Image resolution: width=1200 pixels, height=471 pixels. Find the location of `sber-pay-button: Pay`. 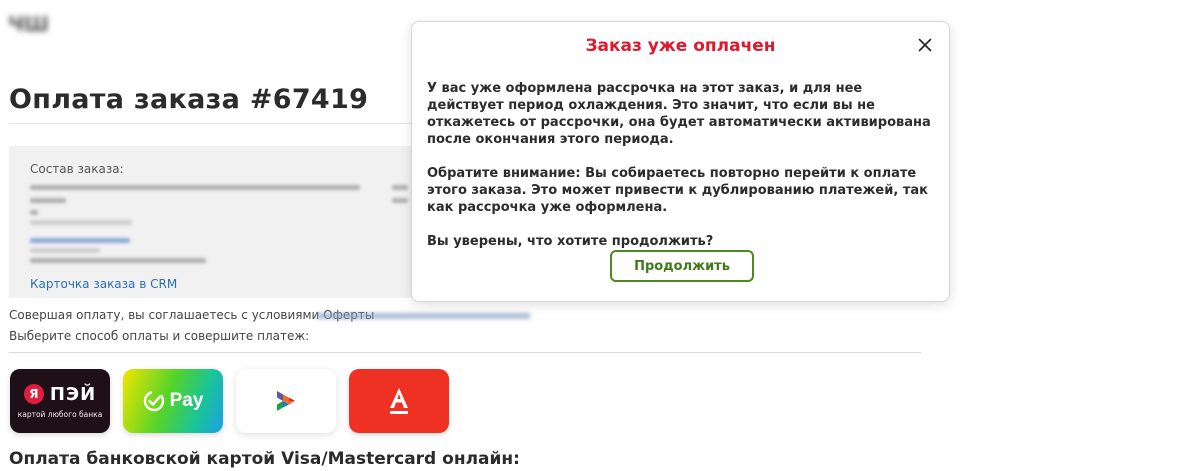

sber-pay-button: Pay is located at coordinates (173, 401).